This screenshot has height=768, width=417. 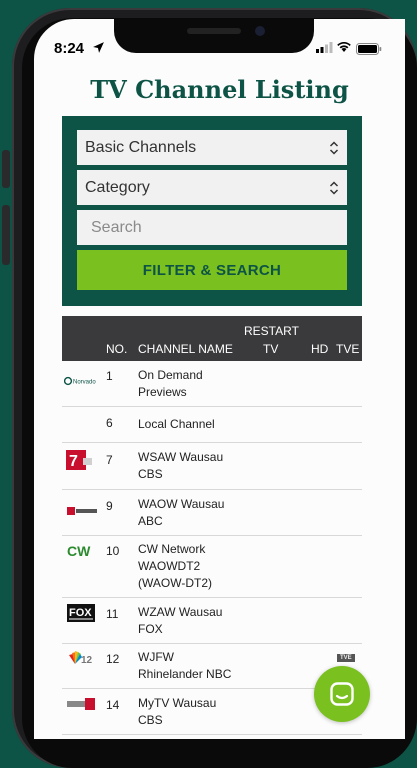 What do you see at coordinates (79, 461) in the screenshot?
I see `wsaw-7-logo: 7` at bounding box center [79, 461].